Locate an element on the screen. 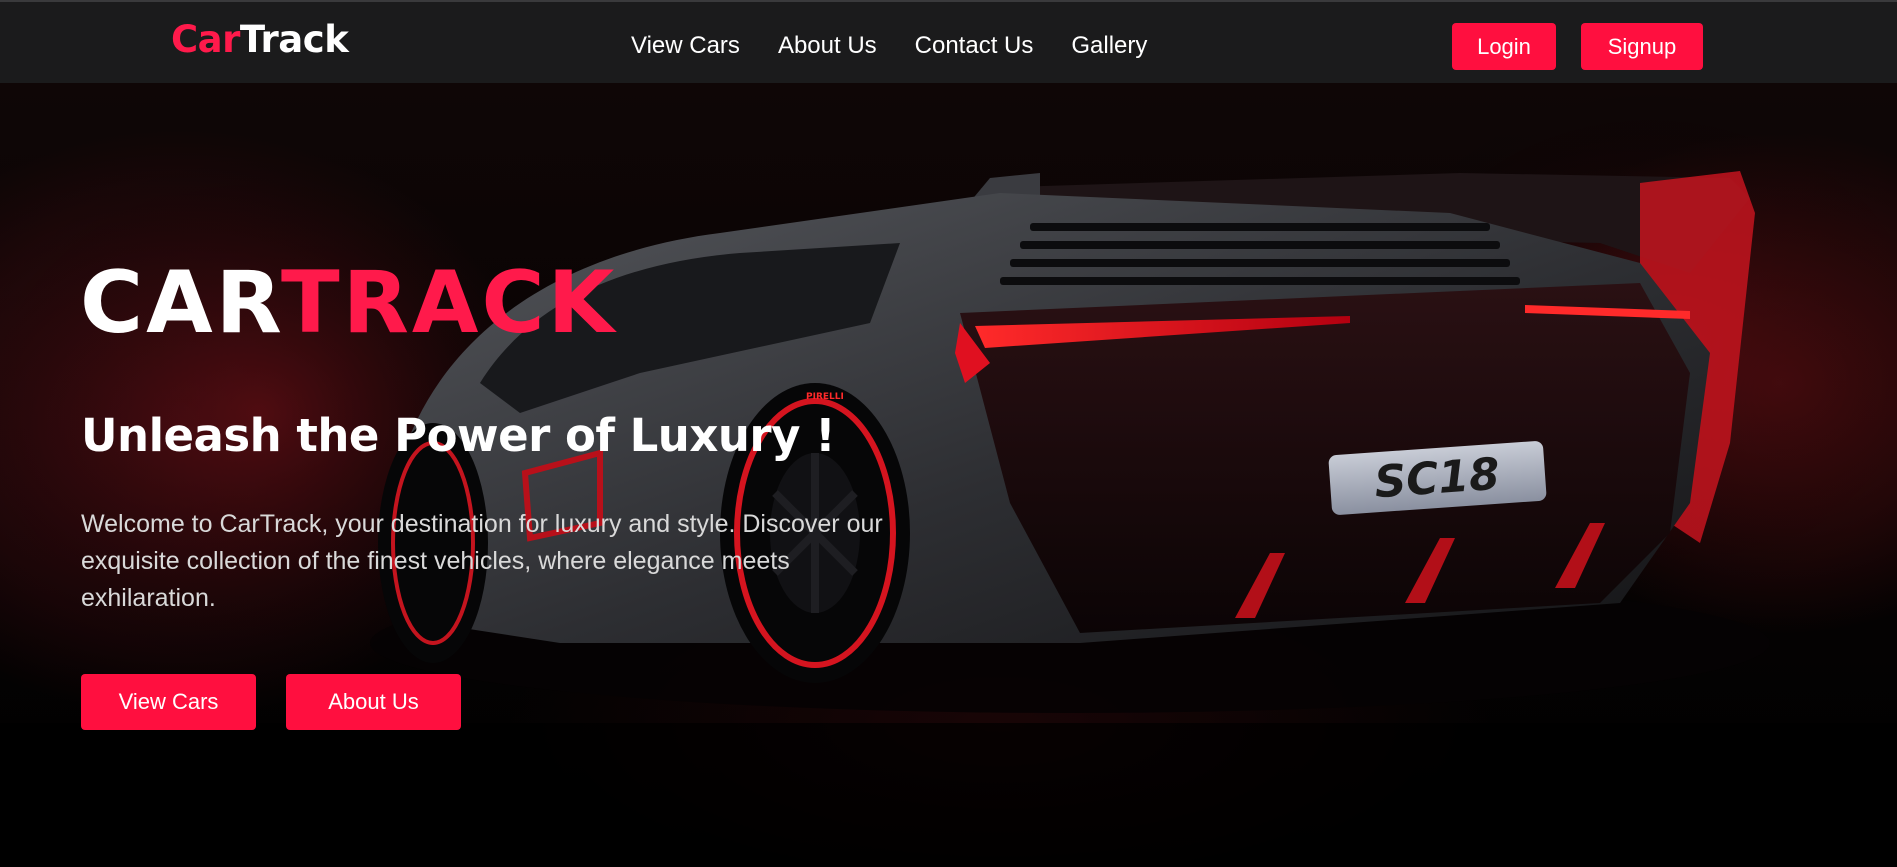 Image resolution: width=1897 pixels, height=867 pixels. signup-button: Signup is located at coordinates (1642, 46).